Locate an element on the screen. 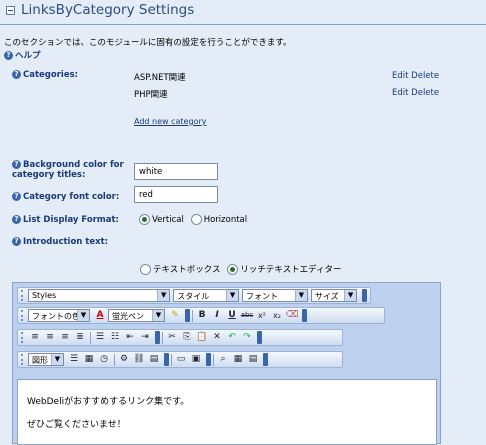  categories-label: ? Categories: is located at coordinates (45, 75).